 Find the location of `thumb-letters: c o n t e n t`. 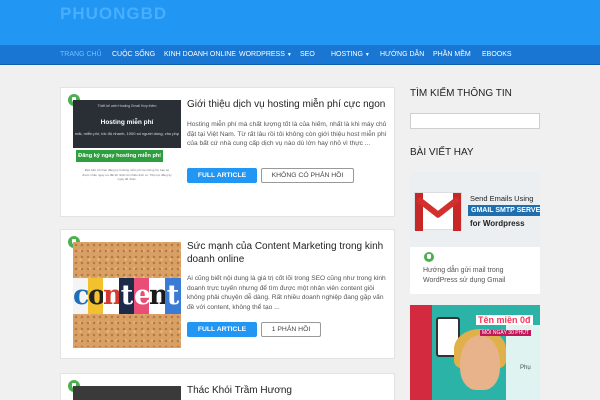

thumb-letters: c o n t e n t is located at coordinates (127, 296).